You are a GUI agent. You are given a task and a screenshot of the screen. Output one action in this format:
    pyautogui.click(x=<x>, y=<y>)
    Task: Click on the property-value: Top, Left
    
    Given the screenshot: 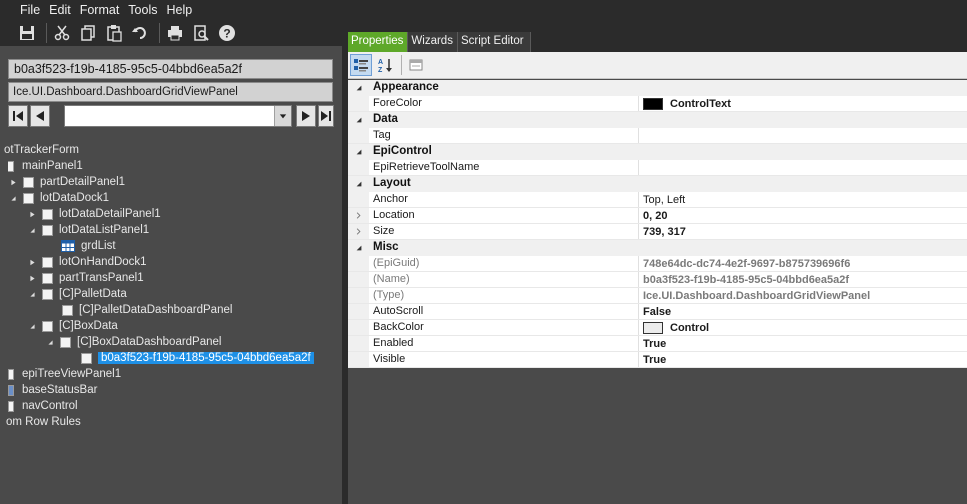 What is the action you would take?
    pyautogui.click(x=803, y=199)
    